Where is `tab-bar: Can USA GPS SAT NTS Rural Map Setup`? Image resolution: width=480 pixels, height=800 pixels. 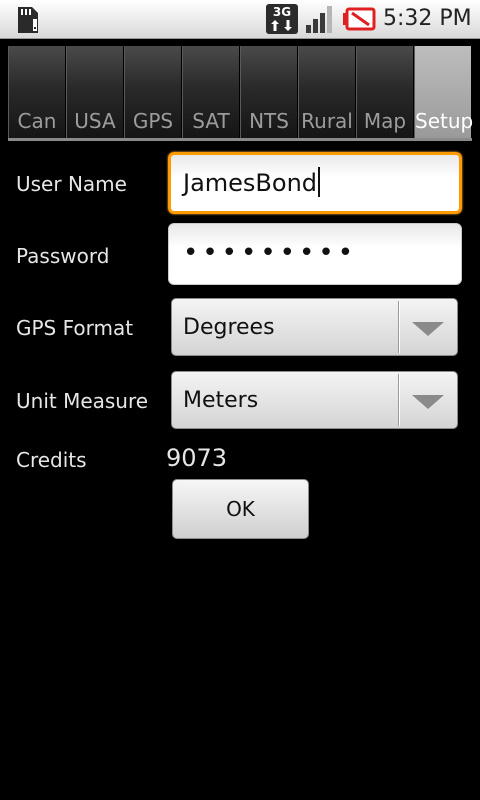 tab-bar: Can USA GPS SAT NTS Rural Map Setup is located at coordinates (241, 93).